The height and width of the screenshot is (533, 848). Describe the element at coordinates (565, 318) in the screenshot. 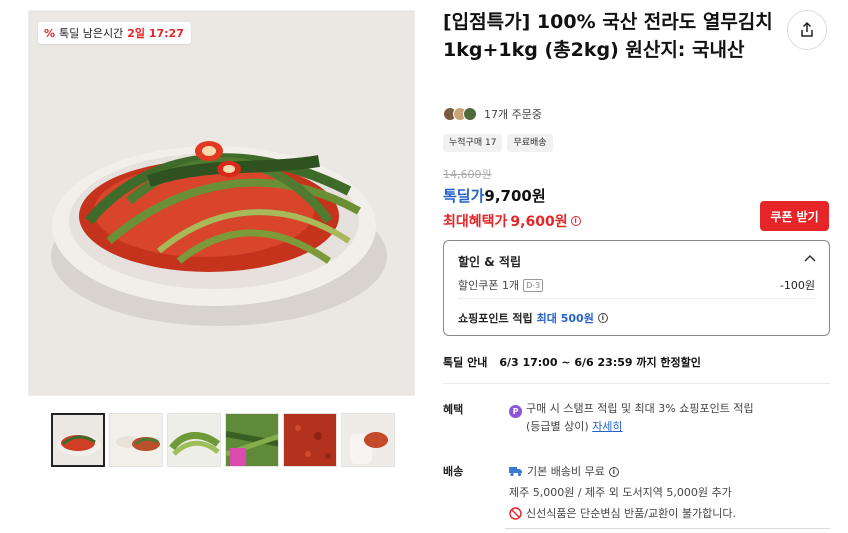

I see `points-value: 최대 500원` at that location.